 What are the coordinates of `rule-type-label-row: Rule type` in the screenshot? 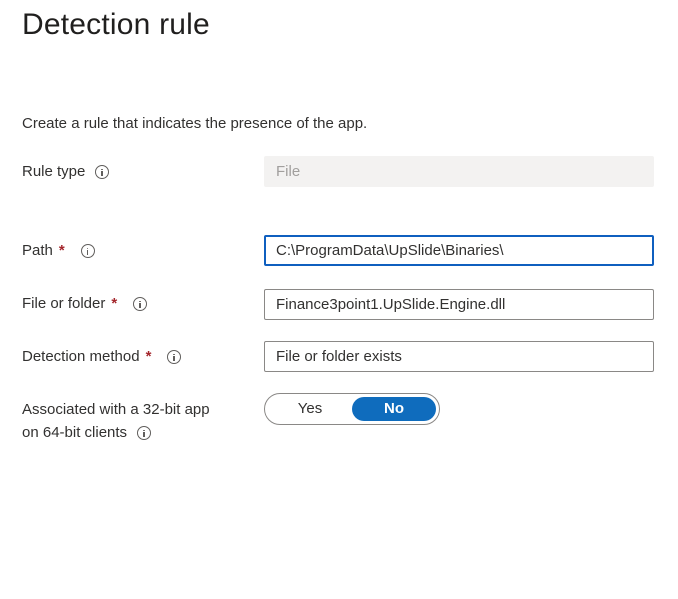 It's located at (66, 172).